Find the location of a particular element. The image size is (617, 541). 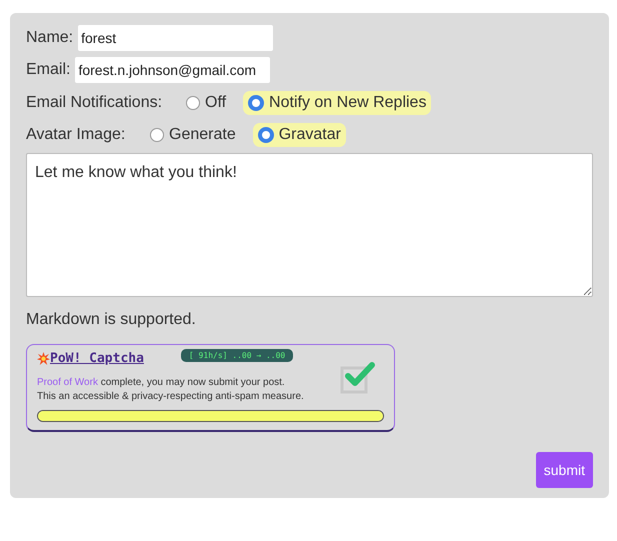

field-label: Name: is located at coordinates (50, 38).